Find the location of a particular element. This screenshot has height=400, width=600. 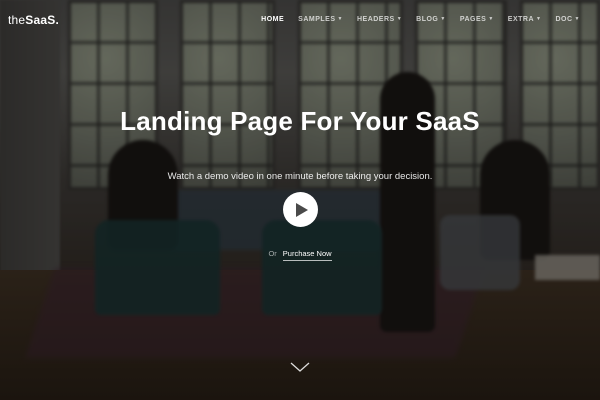

nav-item-headers: HEADERS ▼ is located at coordinates (379, 19).